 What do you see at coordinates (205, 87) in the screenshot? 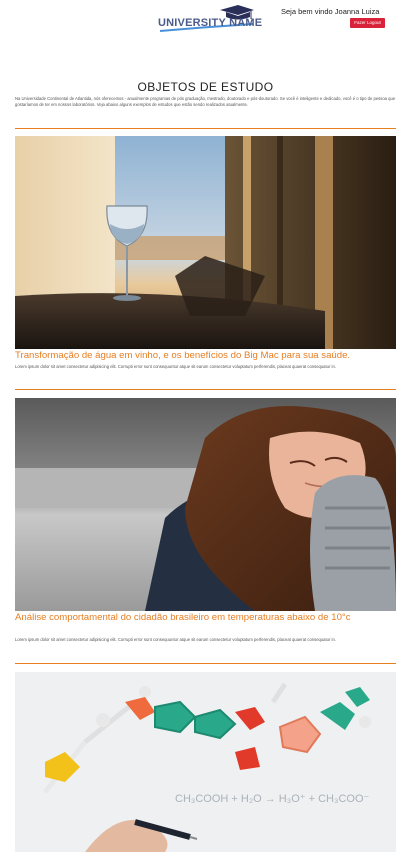
I see `page-title: OBJETOS DE ESTUDO` at bounding box center [205, 87].